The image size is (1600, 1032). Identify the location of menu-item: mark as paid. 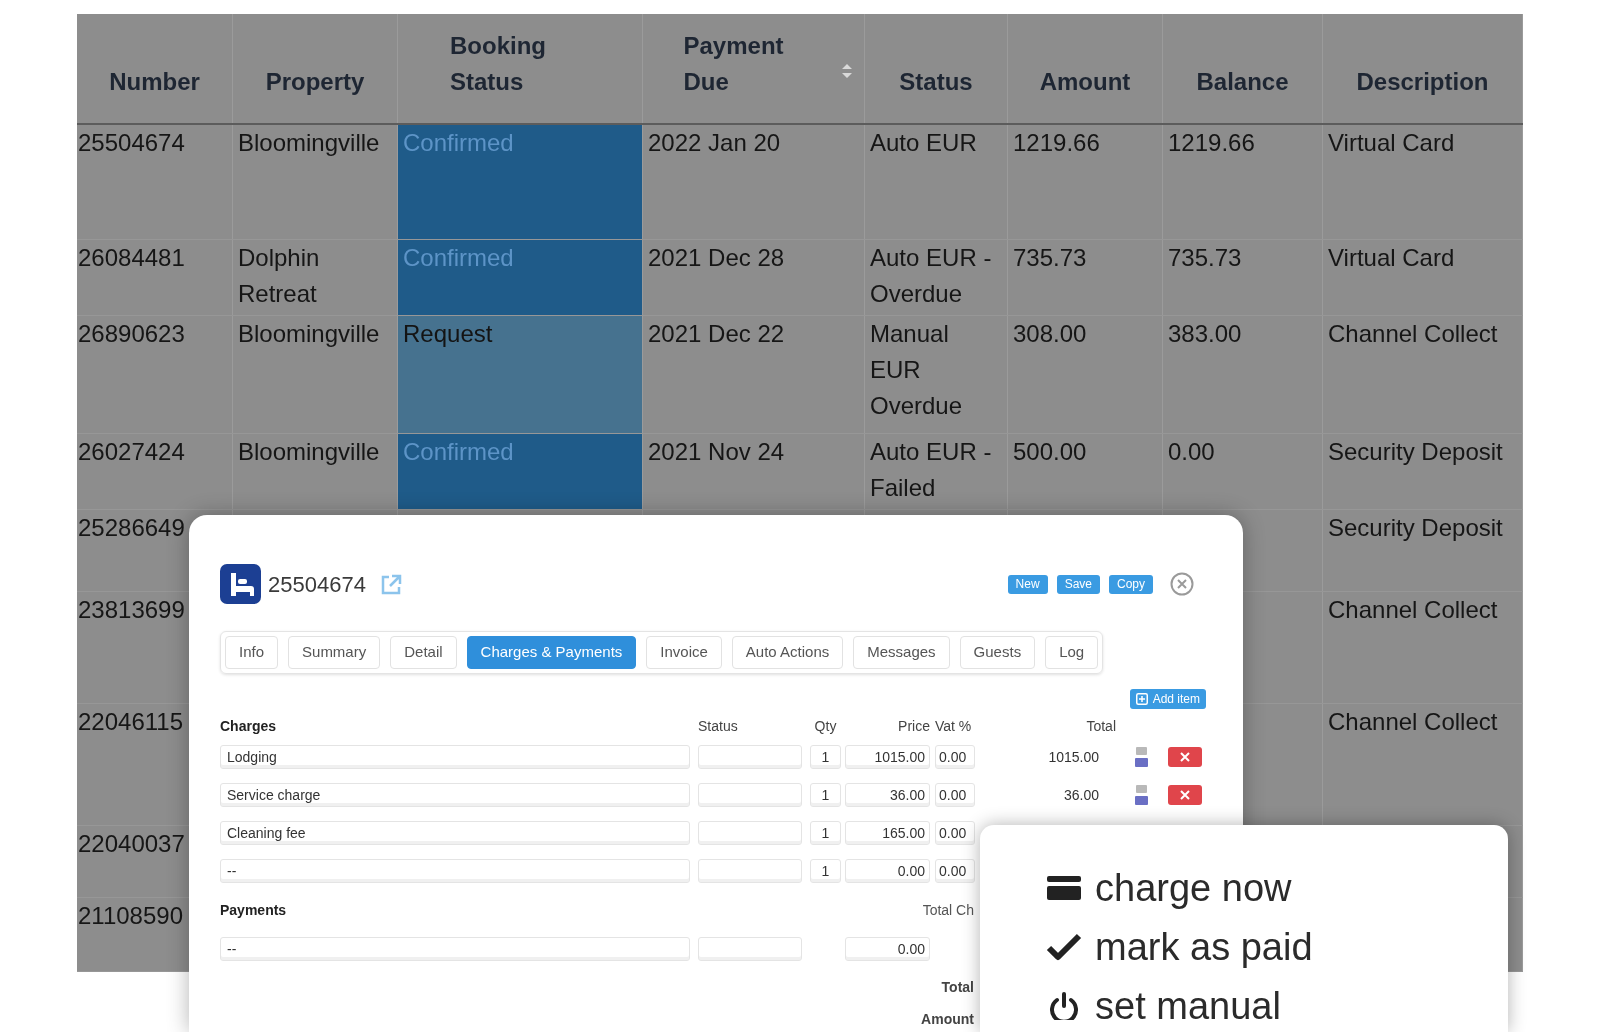
(1179, 947).